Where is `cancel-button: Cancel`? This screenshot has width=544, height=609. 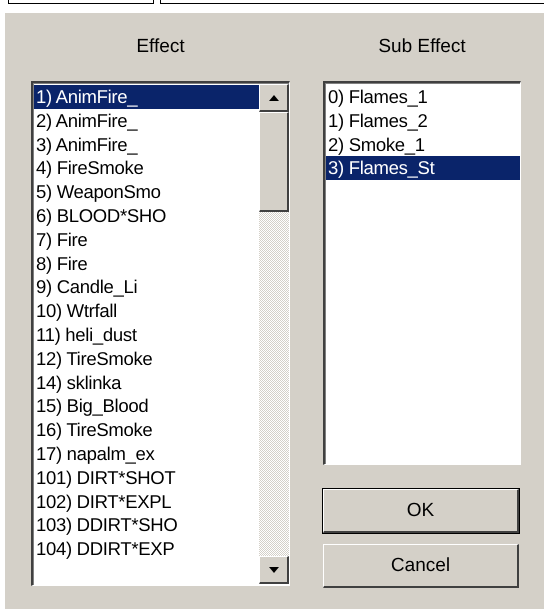
cancel-button: Cancel is located at coordinates (421, 566).